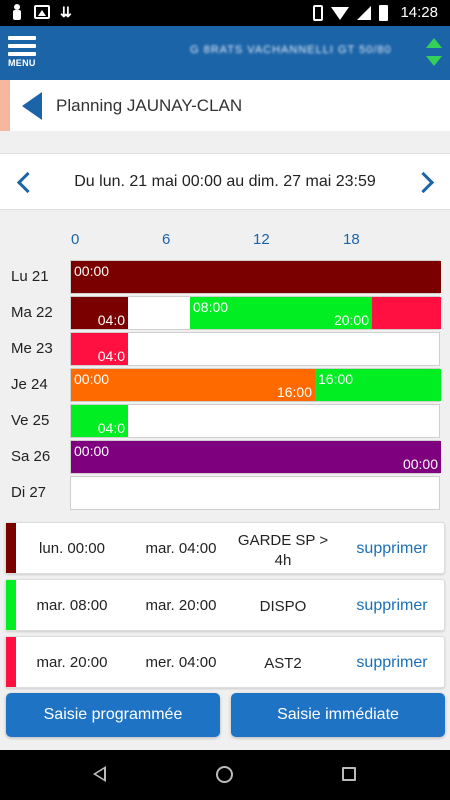  Describe the element at coordinates (149, 105) in the screenshot. I see `page-title: Planning JAUNAY-CLAN` at that location.